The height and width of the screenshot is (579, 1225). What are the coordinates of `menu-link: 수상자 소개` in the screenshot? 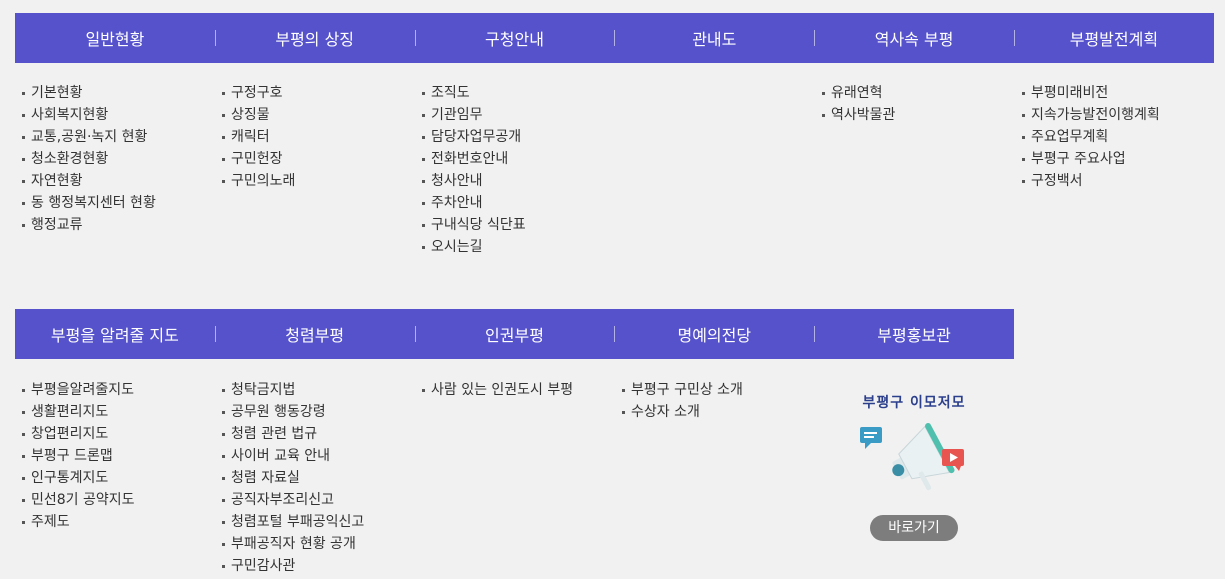 It's located at (715, 412).